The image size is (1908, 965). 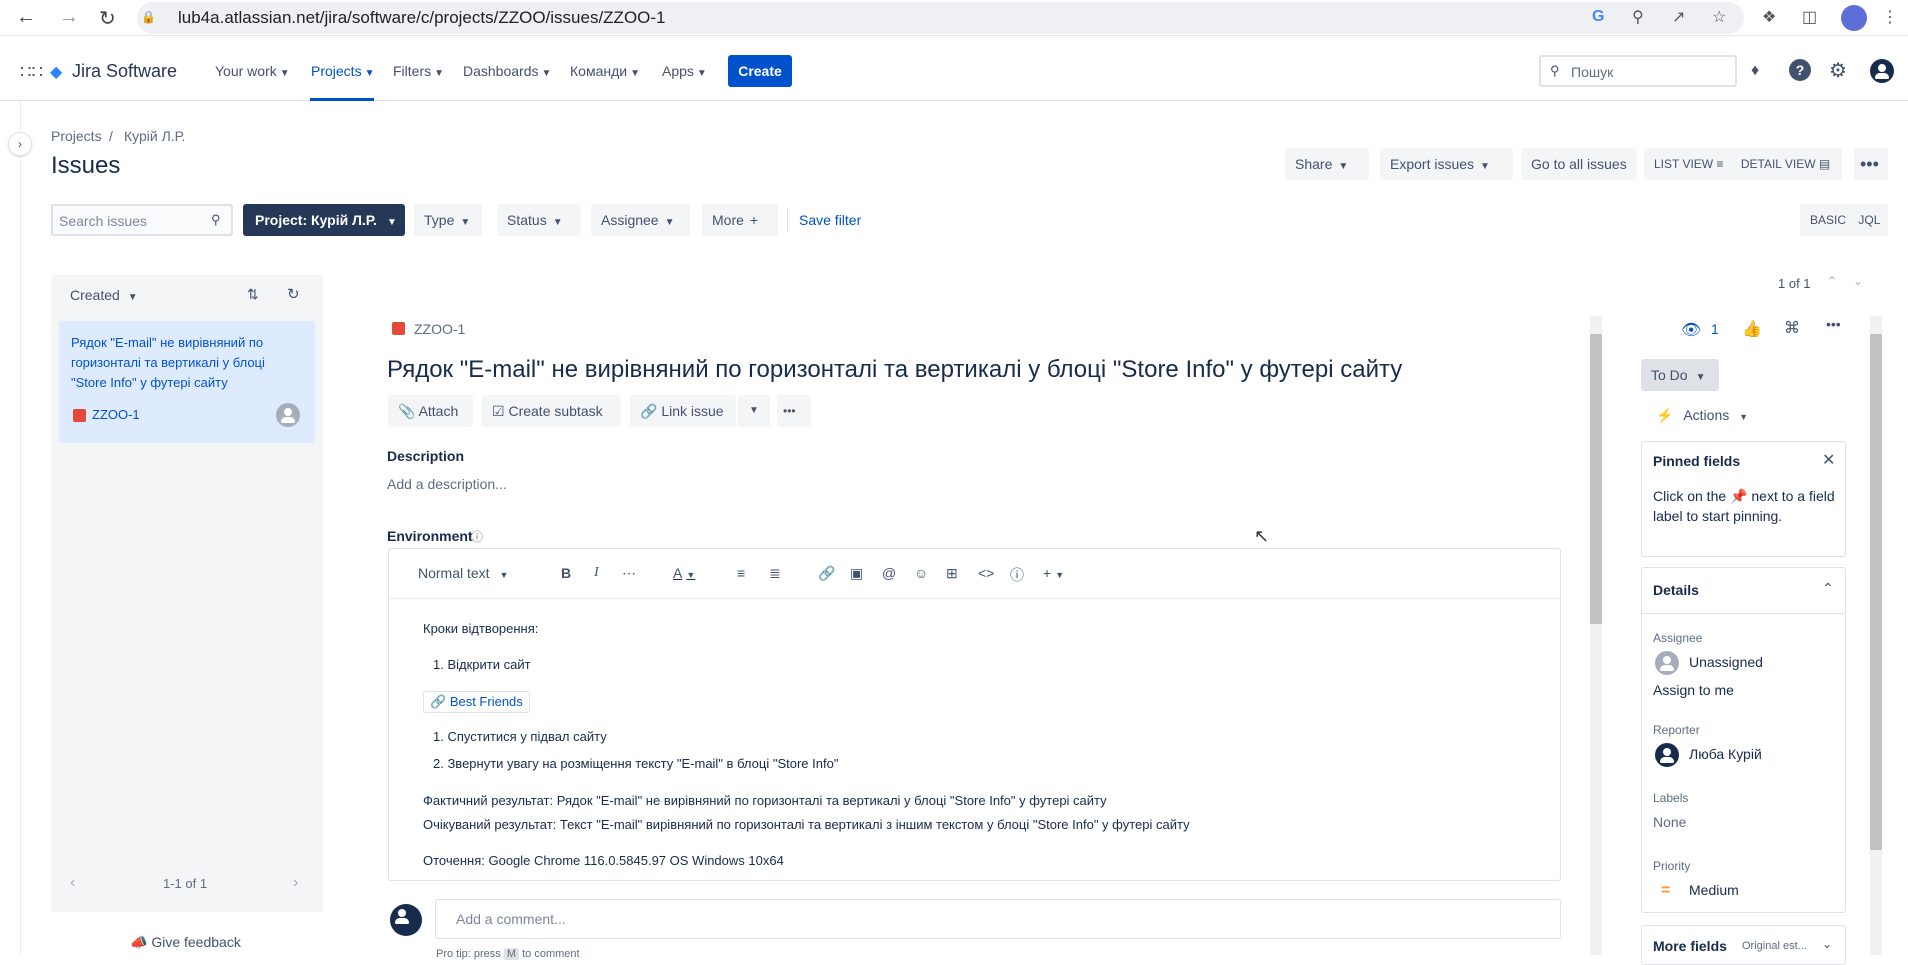 What do you see at coordinates (1752, 329) in the screenshot?
I see `vote-thumbs-up-icon: 👍` at bounding box center [1752, 329].